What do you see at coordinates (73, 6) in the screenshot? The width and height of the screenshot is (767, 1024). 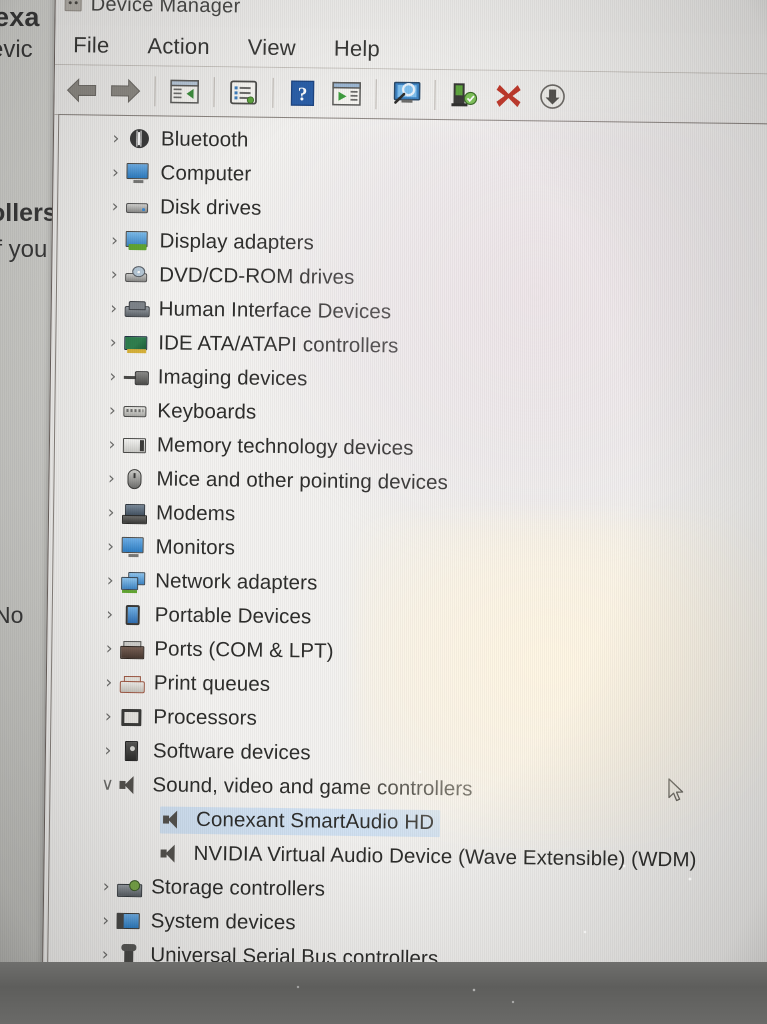 I see `device-manager-icon` at bounding box center [73, 6].